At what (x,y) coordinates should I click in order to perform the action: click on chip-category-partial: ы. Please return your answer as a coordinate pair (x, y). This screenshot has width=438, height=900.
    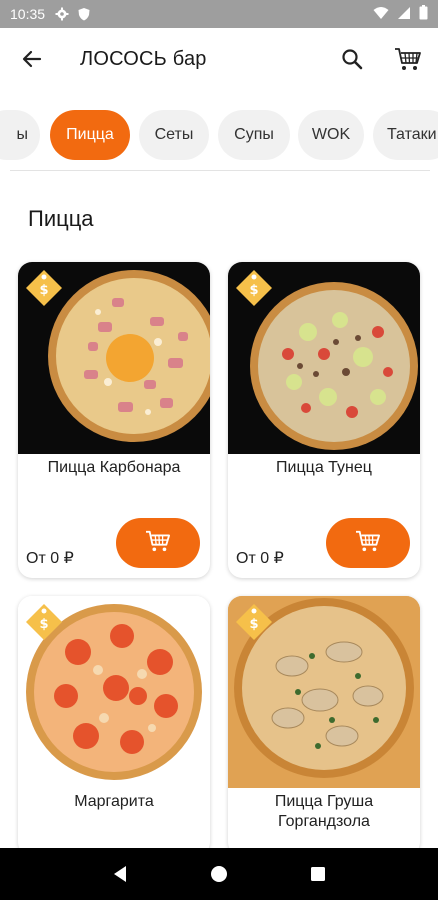
    Looking at the image, I should click on (20, 135).